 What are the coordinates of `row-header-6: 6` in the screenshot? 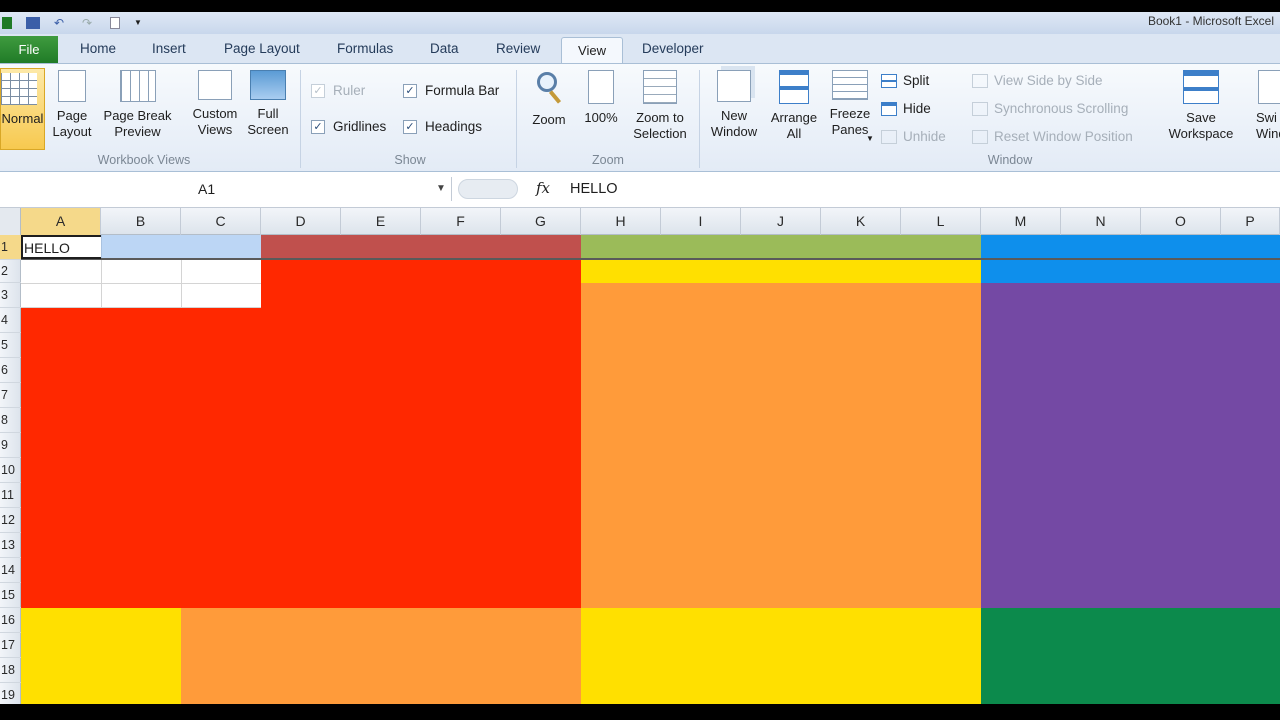 It's located at (10, 370).